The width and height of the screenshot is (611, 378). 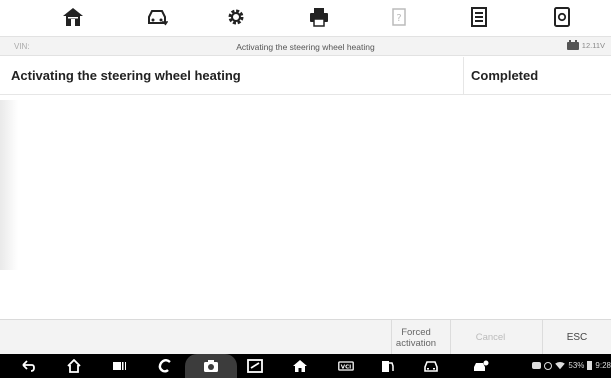 I want to click on fullscreen-button, so click(x=255, y=366).